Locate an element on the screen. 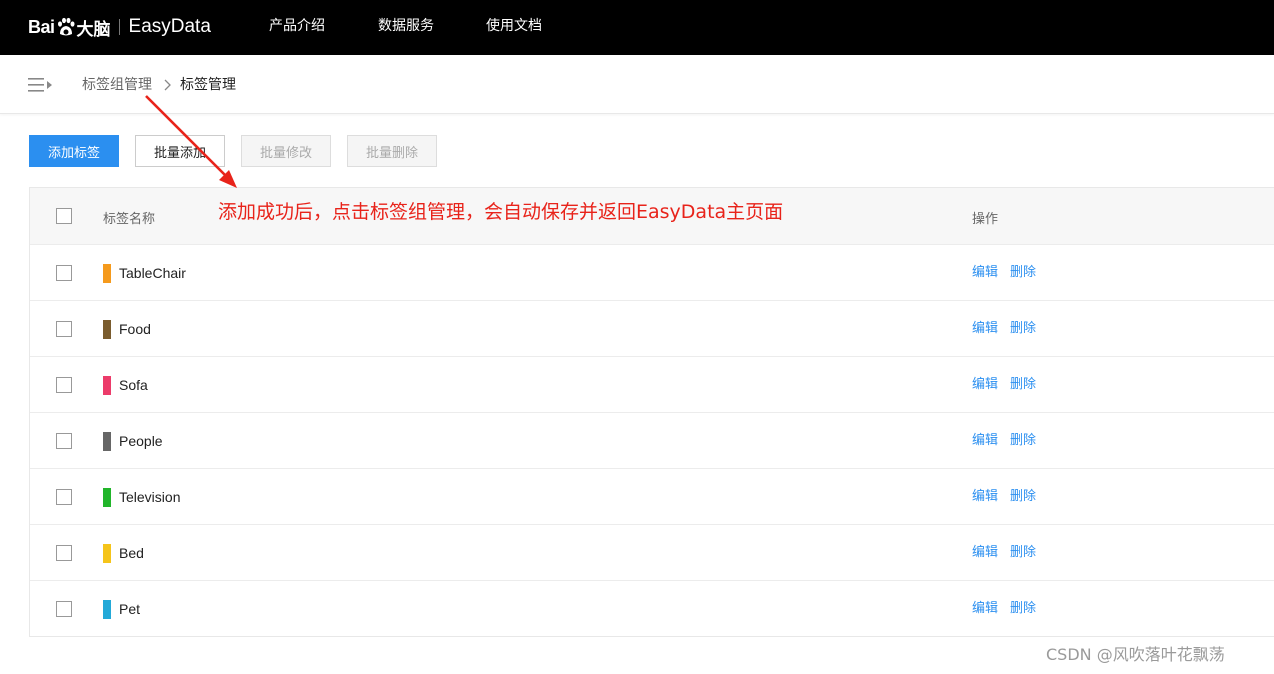  batch-delete-button: 批量删除 is located at coordinates (392, 151).